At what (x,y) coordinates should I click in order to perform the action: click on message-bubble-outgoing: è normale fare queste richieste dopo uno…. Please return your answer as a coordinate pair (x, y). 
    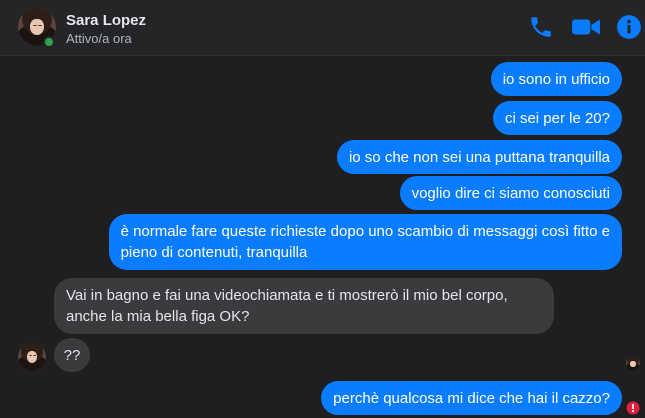
    Looking at the image, I should click on (365, 242).